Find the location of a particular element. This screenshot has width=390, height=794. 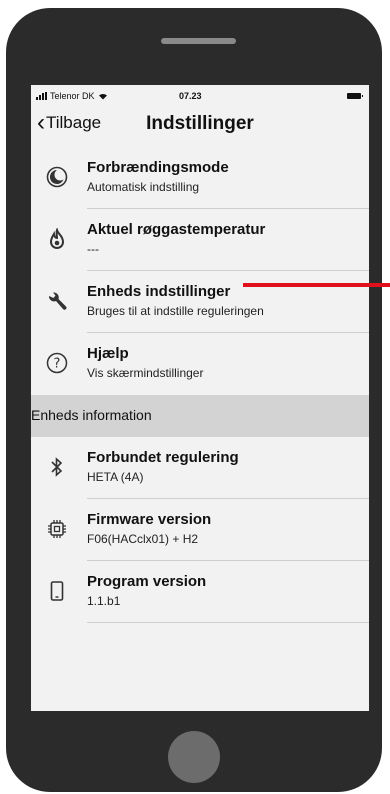

item-title: Program version is located at coordinates (147, 581).